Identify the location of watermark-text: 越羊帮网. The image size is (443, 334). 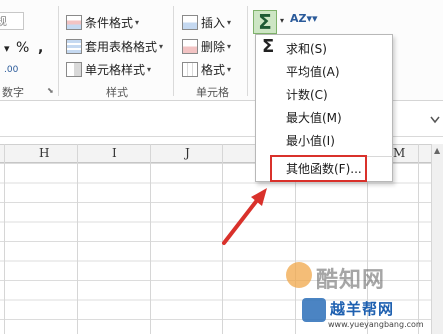
(362, 309).